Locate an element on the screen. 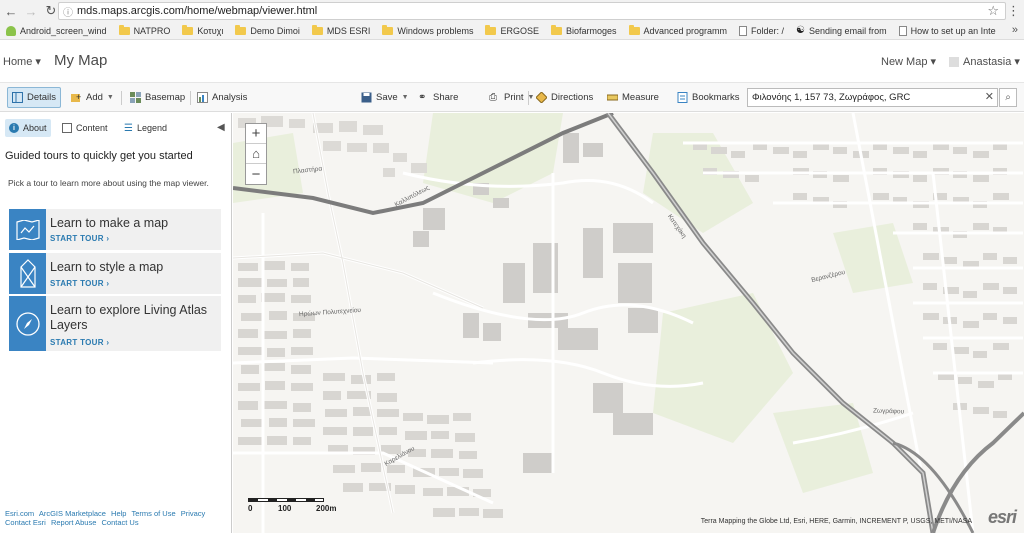 Image resolution: width=1024 pixels, height=533 pixels. home-icon: ⌂ is located at coordinates (256, 153).